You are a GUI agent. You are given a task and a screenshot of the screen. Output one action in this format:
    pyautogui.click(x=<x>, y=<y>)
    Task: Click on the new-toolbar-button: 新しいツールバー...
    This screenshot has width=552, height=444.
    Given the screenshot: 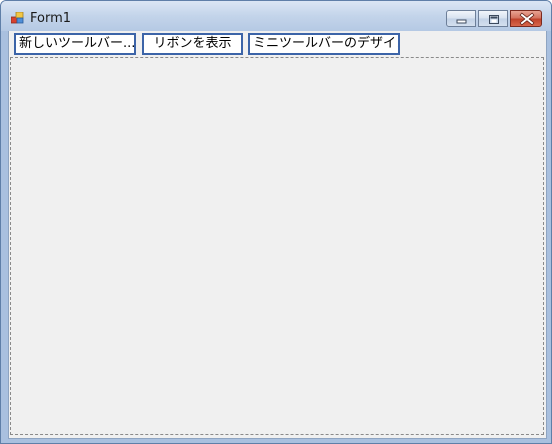 What is the action you would take?
    pyautogui.click(x=75, y=44)
    